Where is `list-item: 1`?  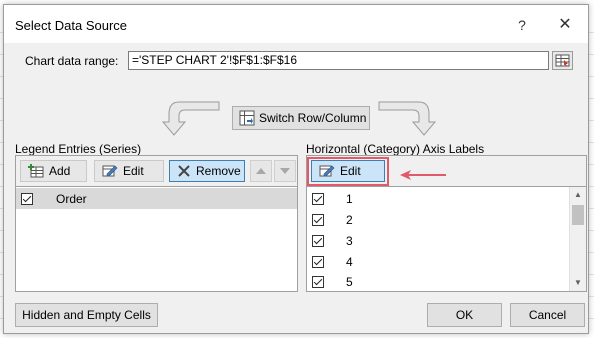 list-item: 1 is located at coordinates (438, 198).